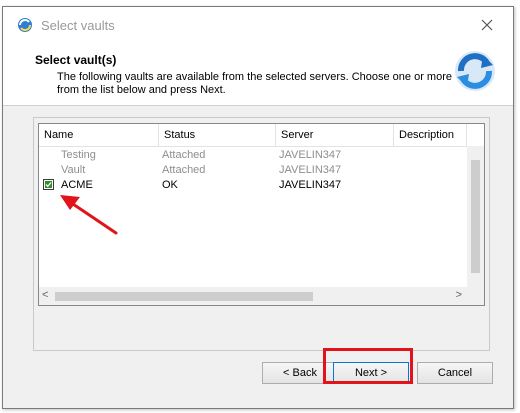 The width and height of the screenshot is (520, 413). I want to click on column-header-name: Name, so click(99, 135).